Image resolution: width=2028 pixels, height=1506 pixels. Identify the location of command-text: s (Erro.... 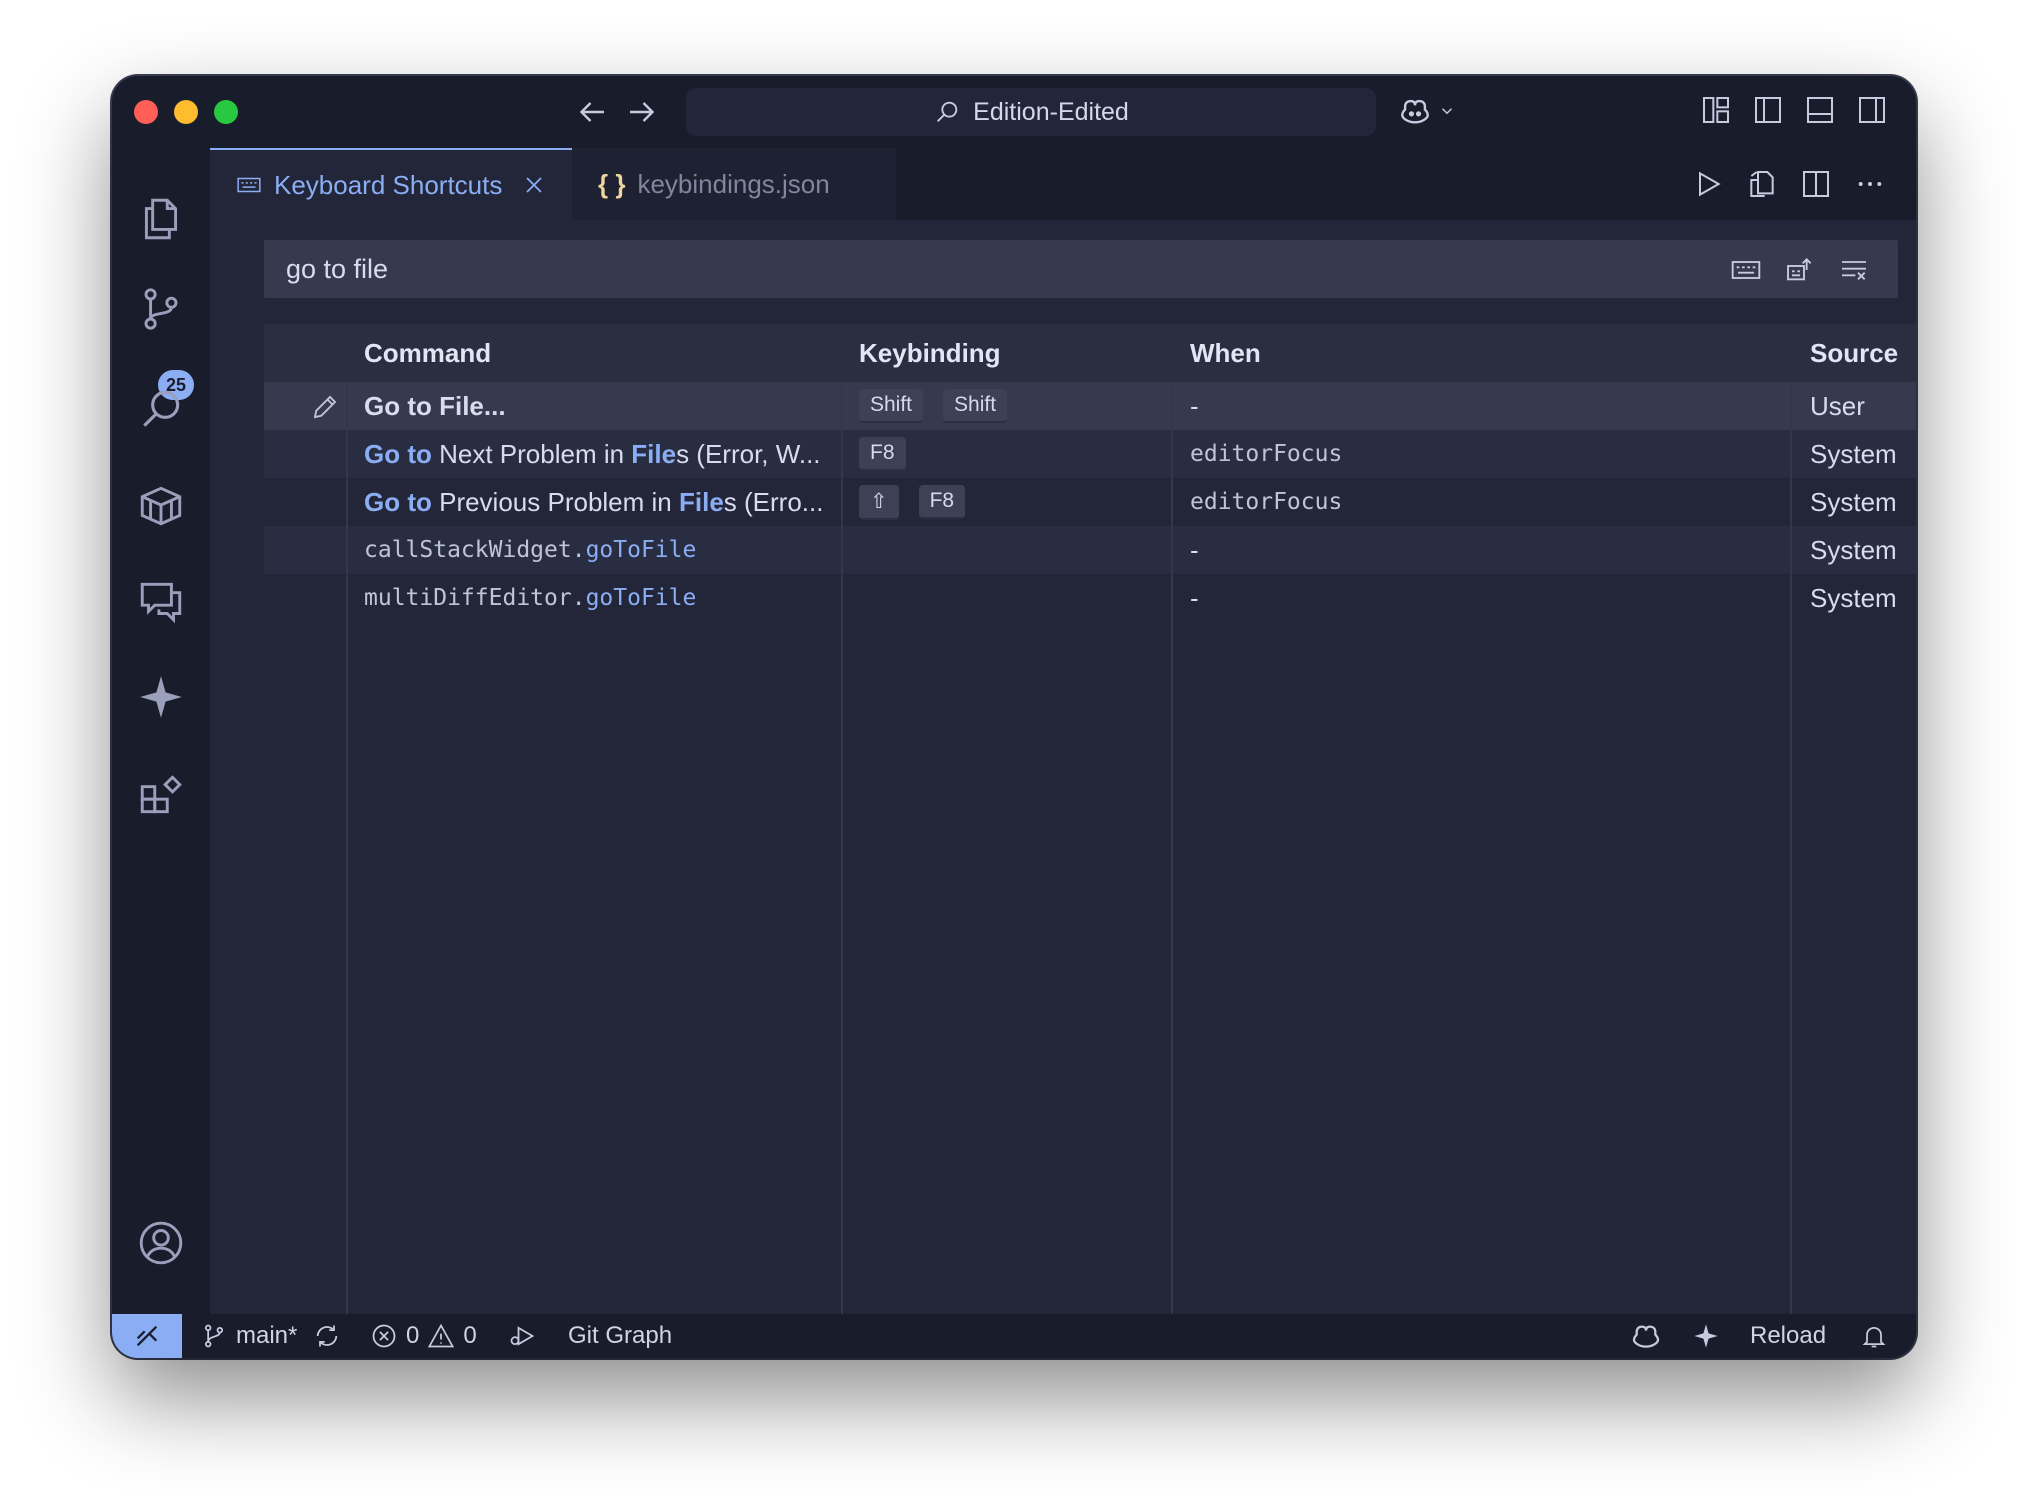
(773, 501).